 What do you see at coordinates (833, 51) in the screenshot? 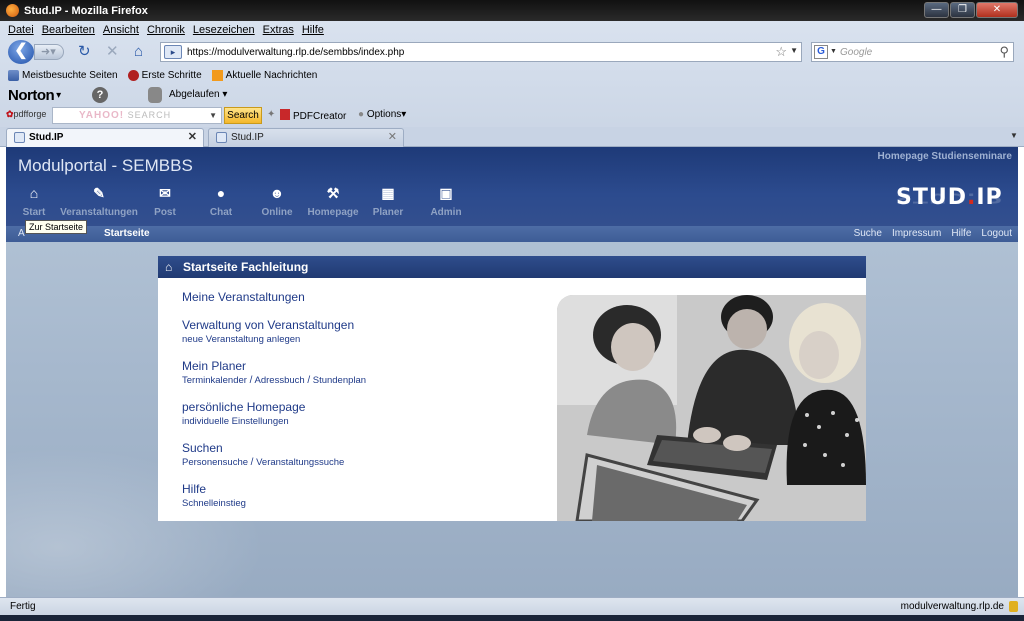
I see `engine-dropdown-icon: ▼` at bounding box center [833, 51].